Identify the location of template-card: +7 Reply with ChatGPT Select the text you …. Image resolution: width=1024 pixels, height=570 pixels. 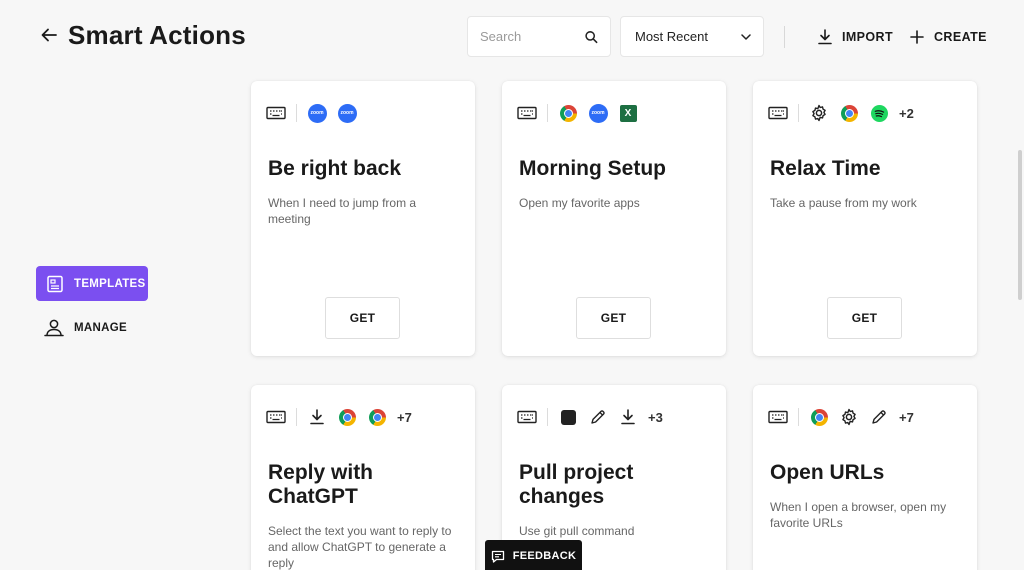
(363, 477).